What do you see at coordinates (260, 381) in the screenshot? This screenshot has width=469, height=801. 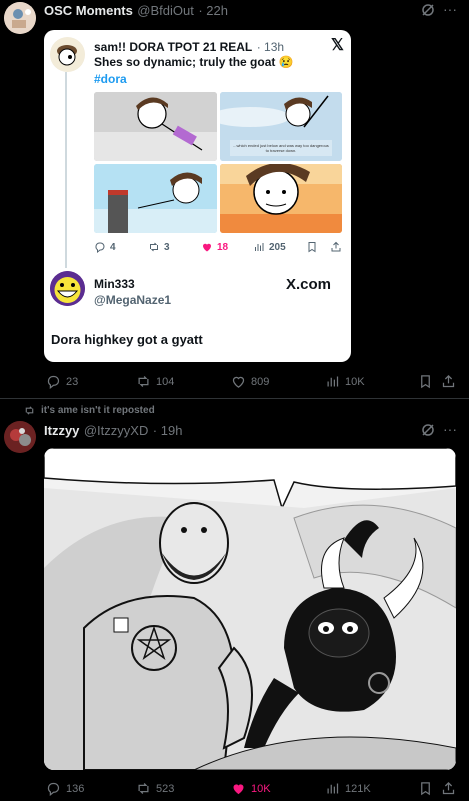 I see `like-count: 809` at bounding box center [260, 381].